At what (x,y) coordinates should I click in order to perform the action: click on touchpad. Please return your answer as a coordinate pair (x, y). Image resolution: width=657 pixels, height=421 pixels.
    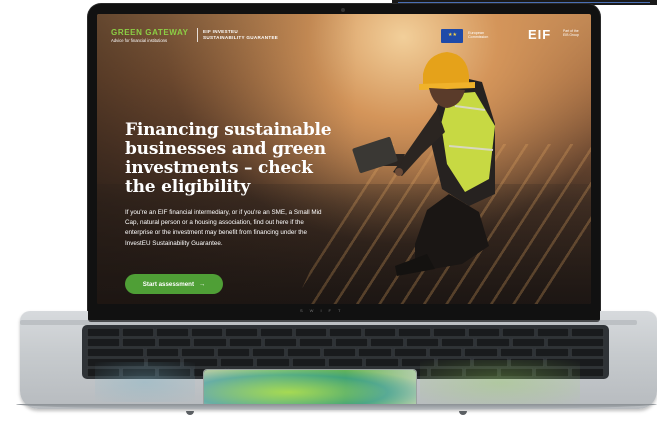
    Looking at the image, I should click on (310, 388).